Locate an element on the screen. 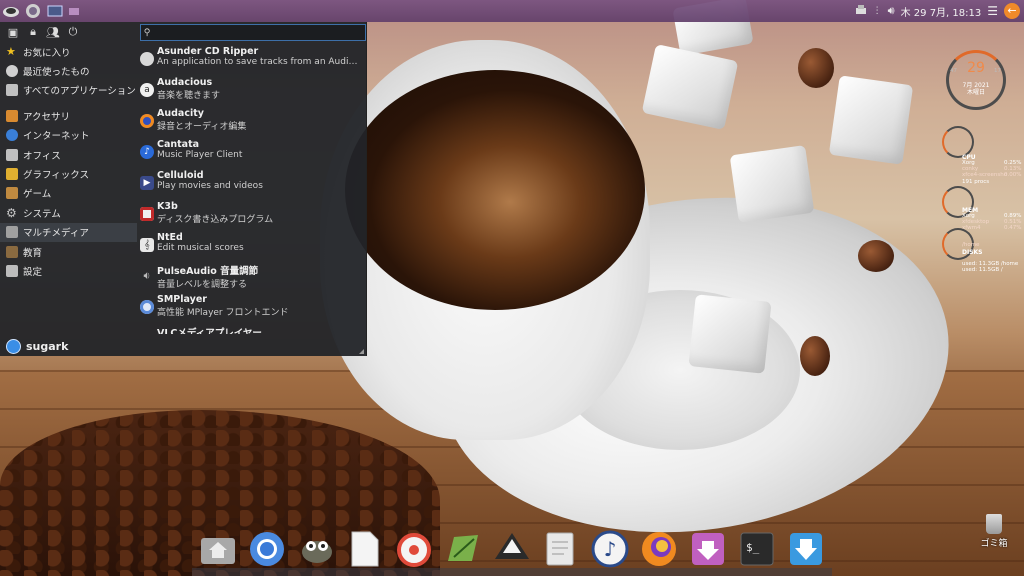 This screenshot has height=576, width=1024. app-description: Edit musical scores is located at coordinates (200, 248).